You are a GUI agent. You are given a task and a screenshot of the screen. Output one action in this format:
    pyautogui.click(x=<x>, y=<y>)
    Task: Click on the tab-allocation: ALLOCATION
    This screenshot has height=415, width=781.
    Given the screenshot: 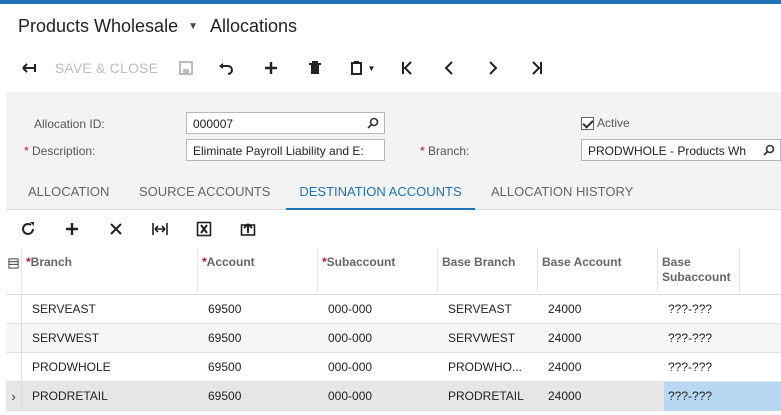 What is the action you would take?
    pyautogui.click(x=73, y=192)
    